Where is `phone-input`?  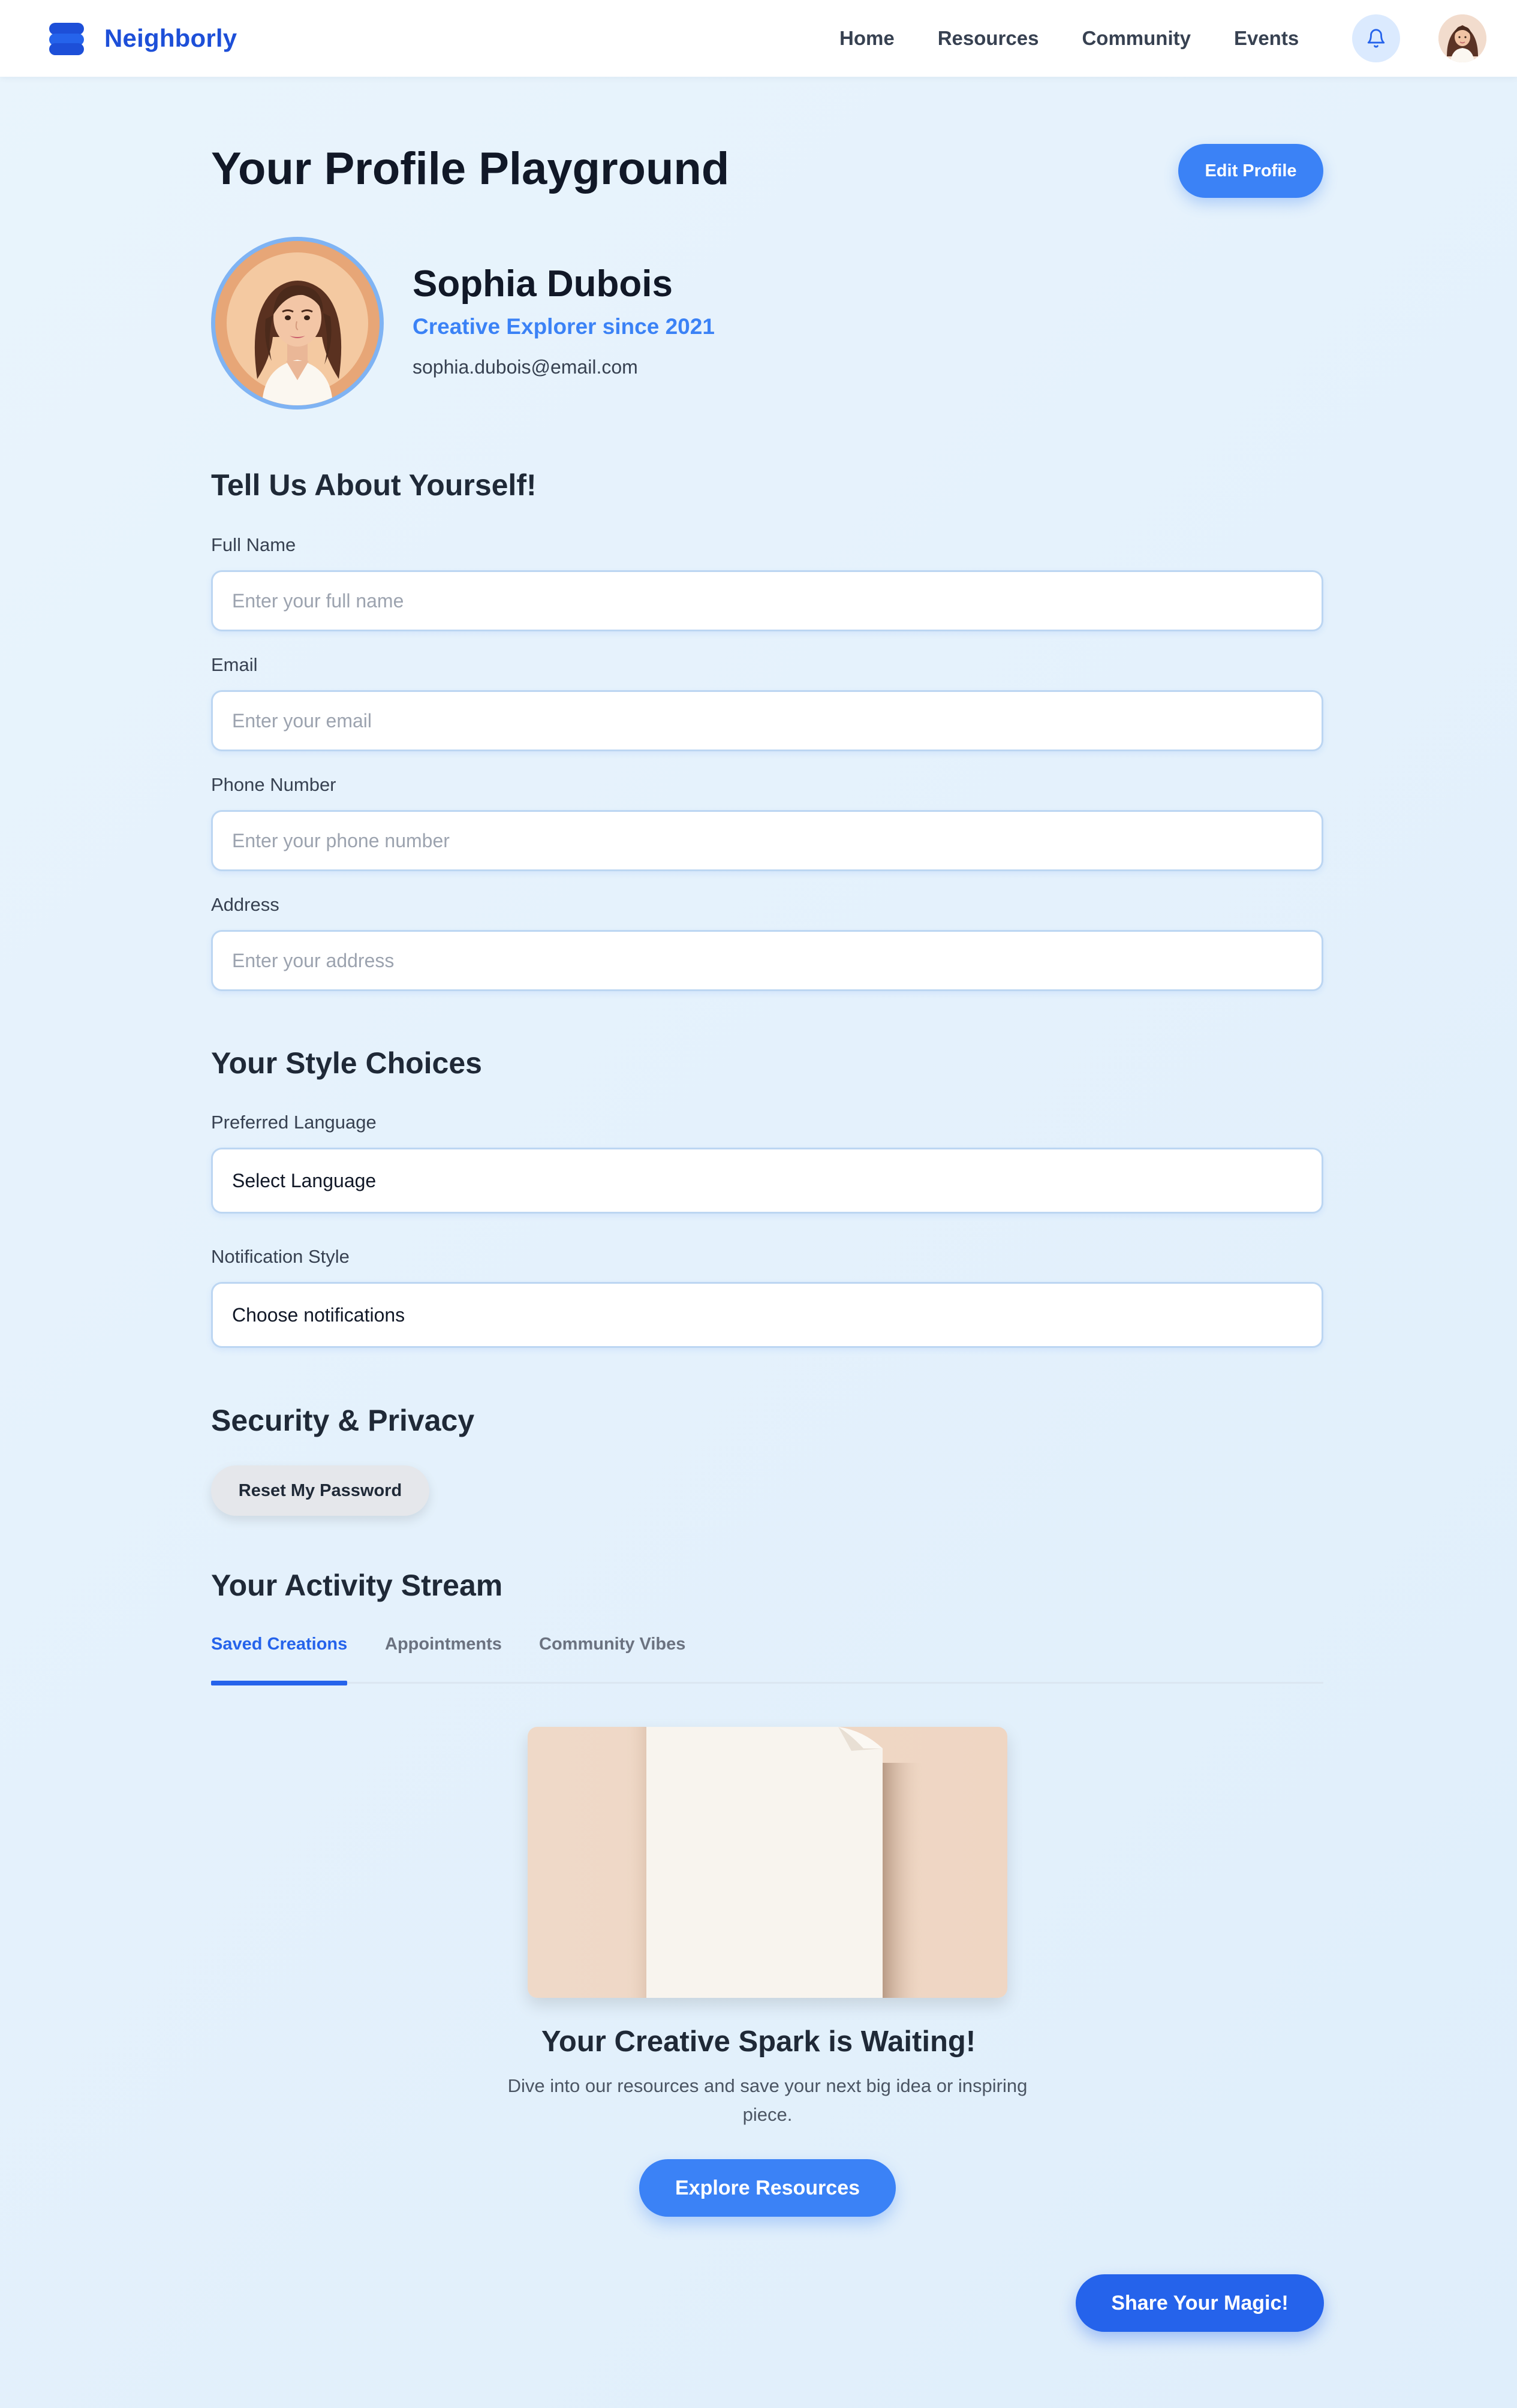 phone-input is located at coordinates (767, 841).